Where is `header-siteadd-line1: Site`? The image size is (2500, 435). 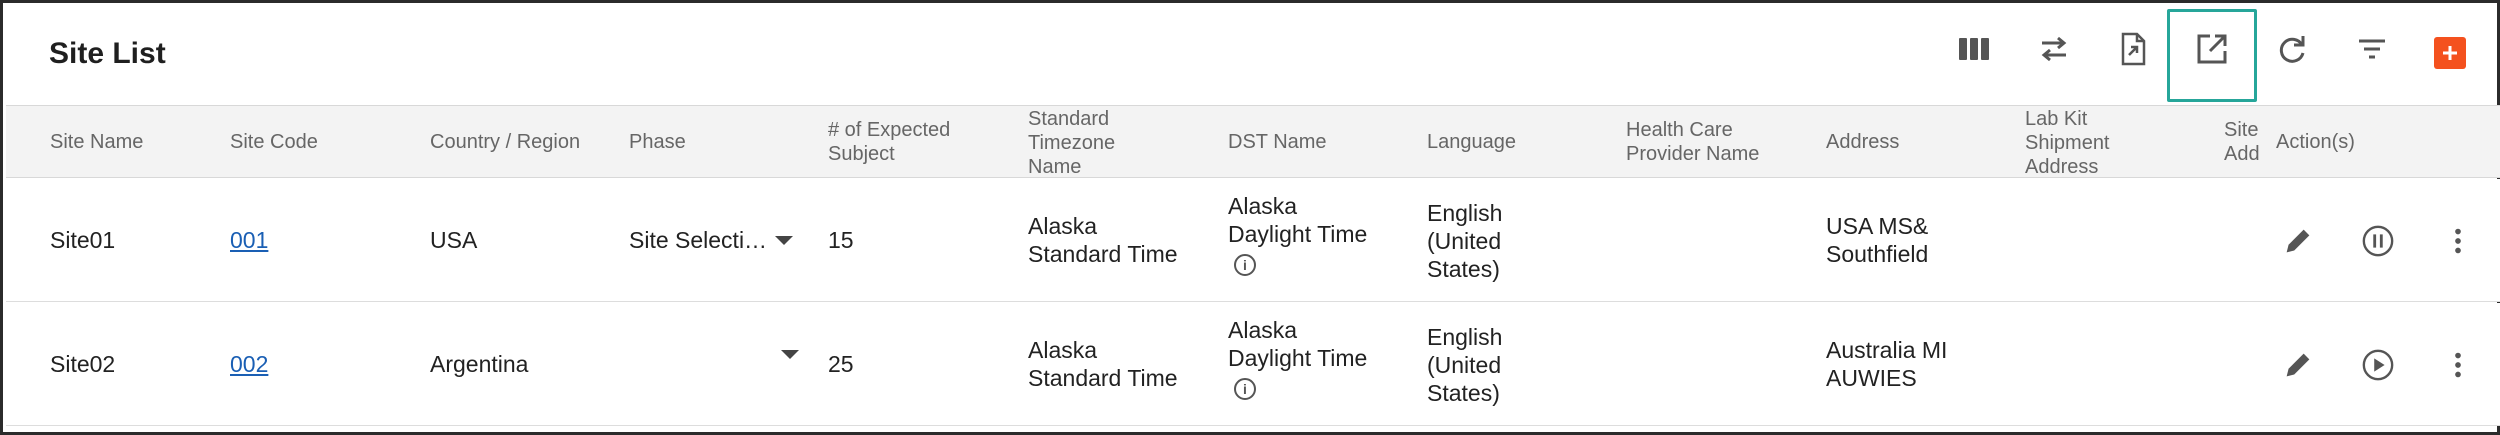
header-siteadd-line1: Site is located at coordinates (2241, 130).